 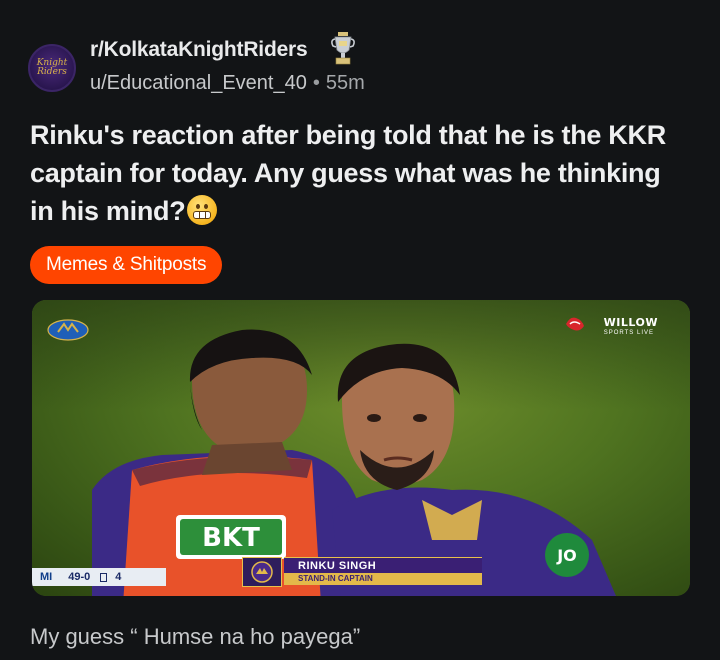 What do you see at coordinates (575, 324) in the screenshot?
I see `willow-logo-icon` at bounding box center [575, 324].